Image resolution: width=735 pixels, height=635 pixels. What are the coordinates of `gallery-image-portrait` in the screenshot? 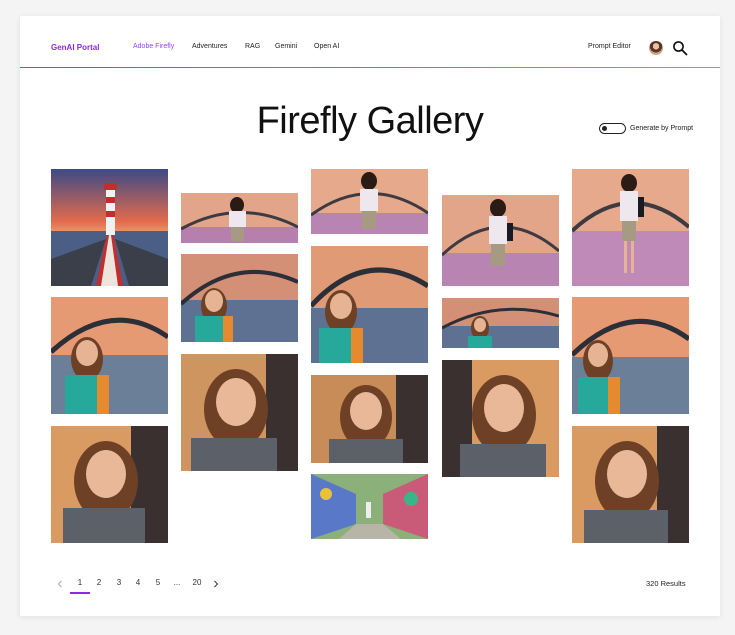 It's located at (109, 355).